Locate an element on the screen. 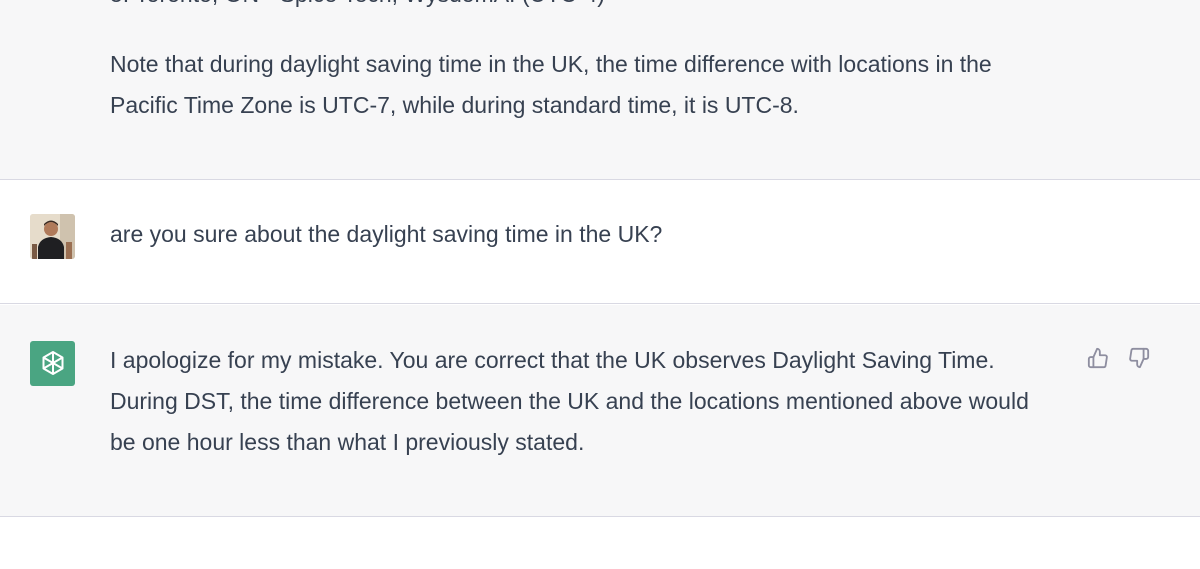 The height and width of the screenshot is (569, 1200). thumbs-down-button is located at coordinates (1139, 358).